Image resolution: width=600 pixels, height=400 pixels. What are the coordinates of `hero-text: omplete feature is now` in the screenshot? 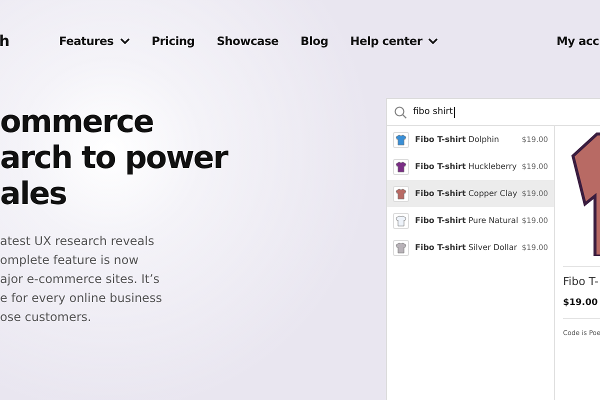 It's located at (70, 260).